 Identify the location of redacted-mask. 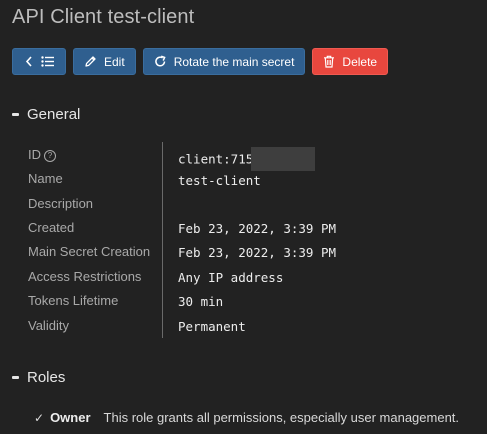
(283, 159).